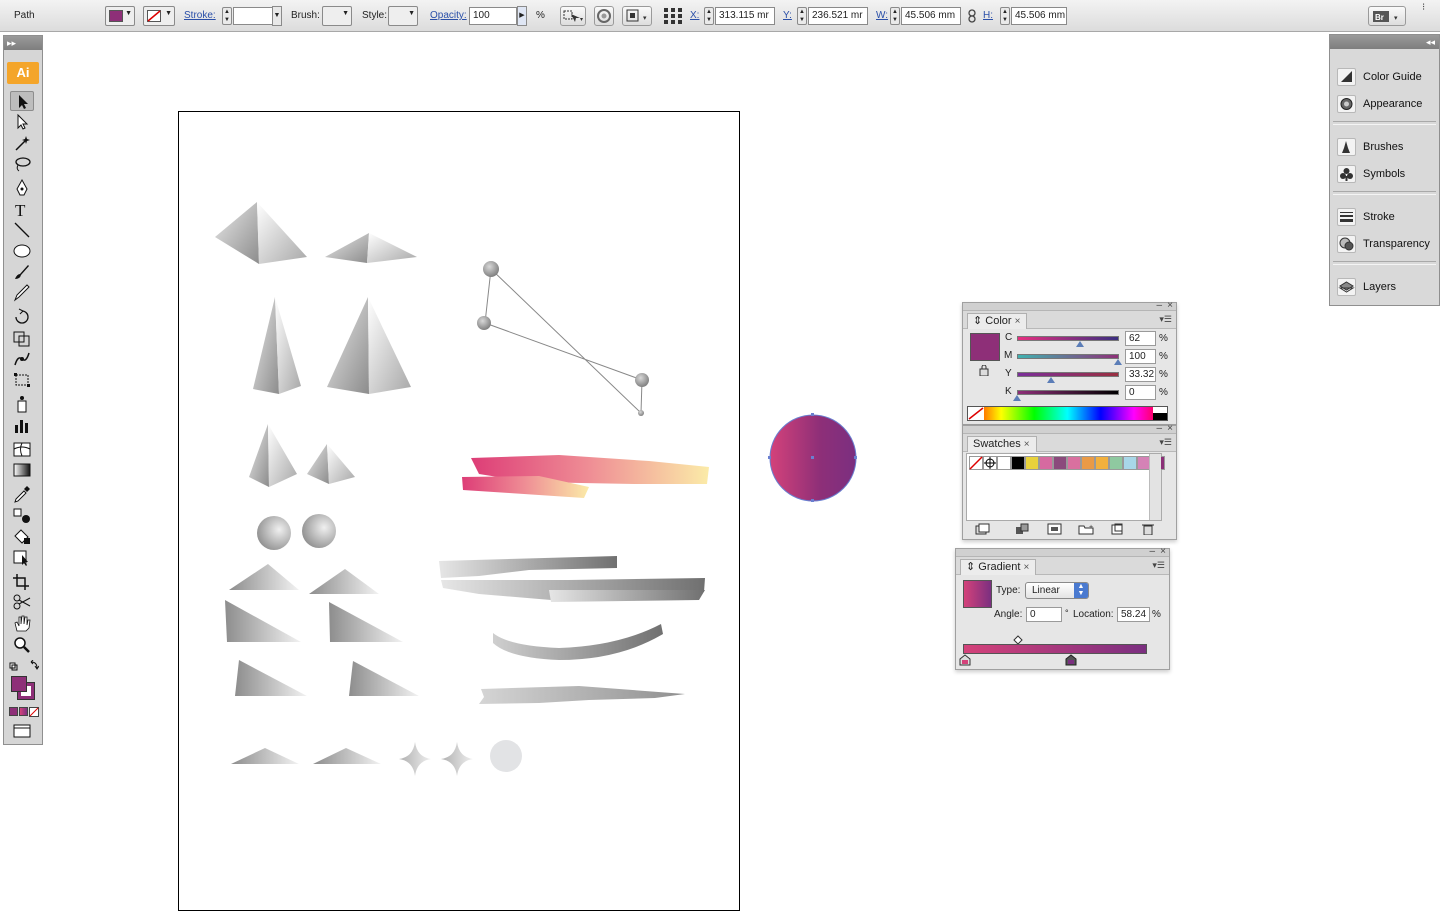 The width and height of the screenshot is (1440, 912). What do you see at coordinates (985, 347) in the screenshot?
I see `fill-color-preview` at bounding box center [985, 347].